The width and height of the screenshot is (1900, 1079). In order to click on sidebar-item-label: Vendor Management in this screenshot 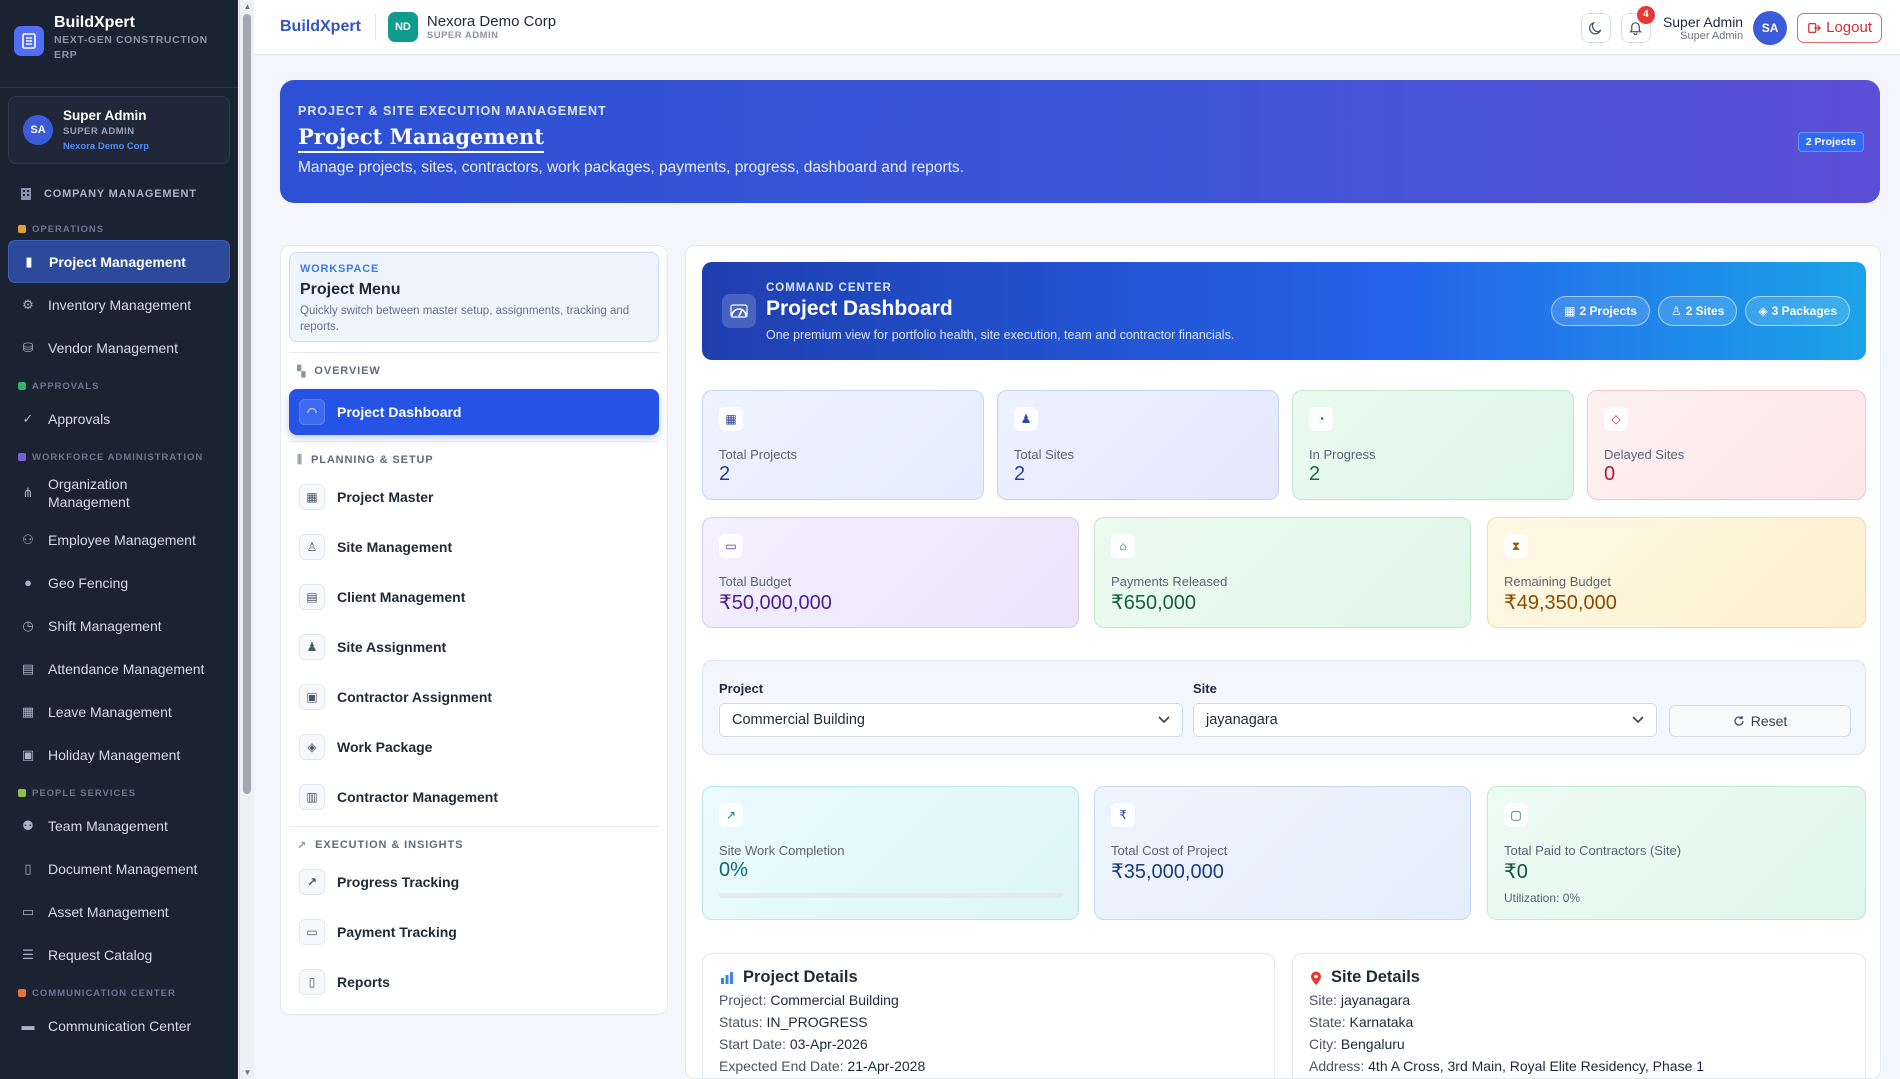, I will do `click(113, 347)`.